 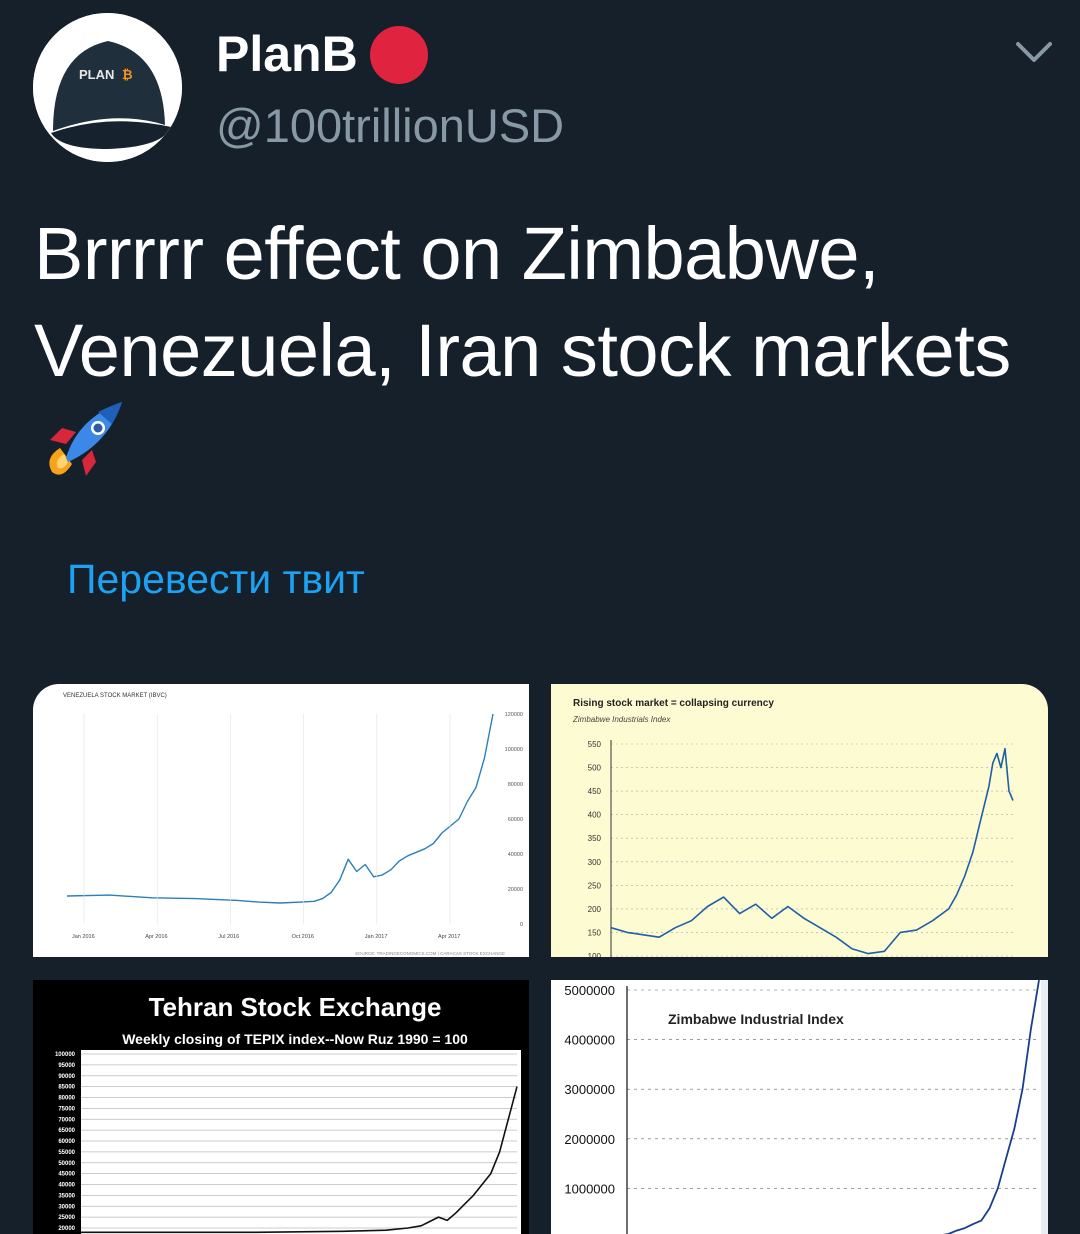 I want to click on y-tick-label: 2000000, so click(x=589, y=1139).